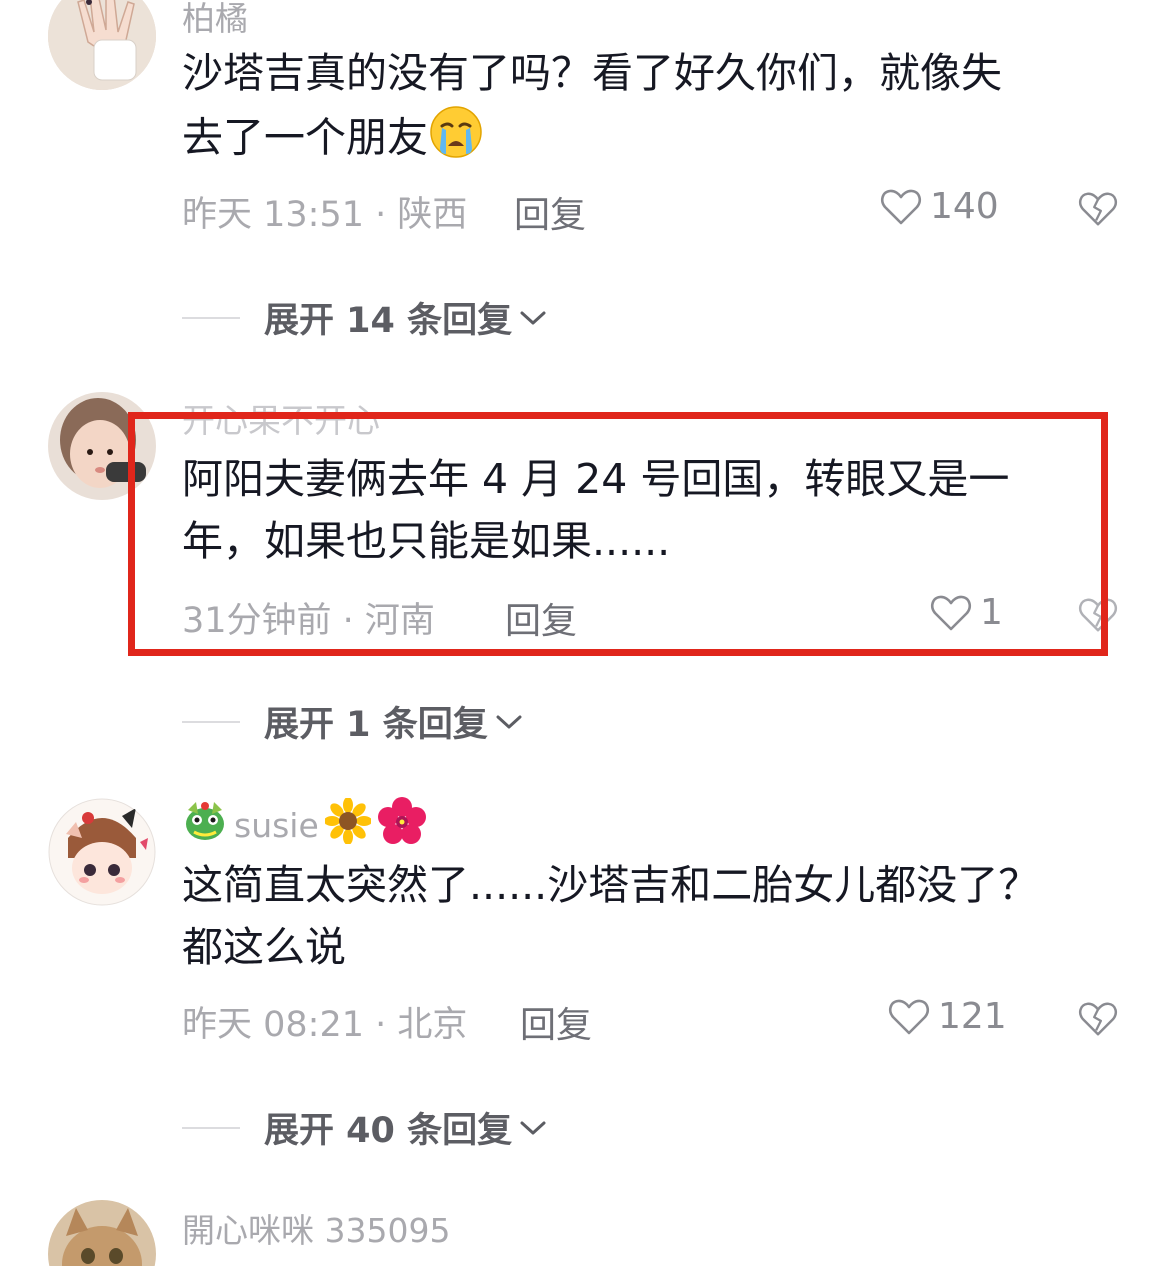 This screenshot has height=1266, width=1169. I want to click on comment-text: 这简直太突然了......沙塔吉和二胎女儿都没了？ 都这么说, so click(647, 916).